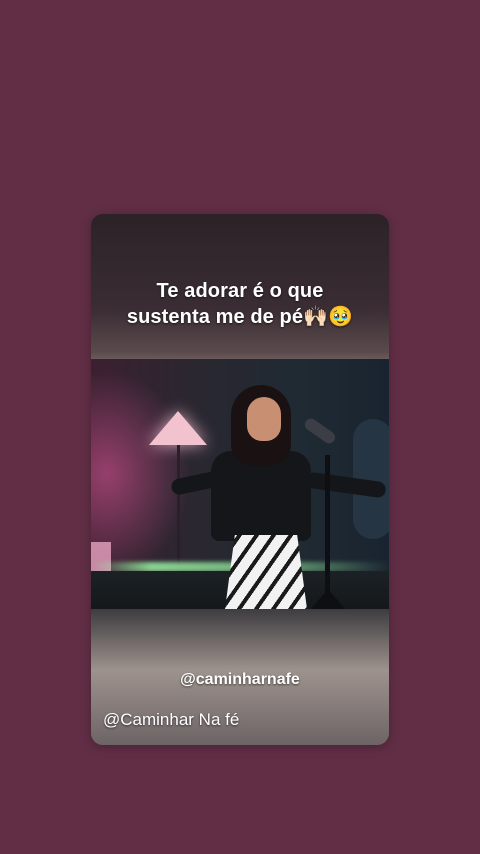 This screenshot has height=854, width=480. I want to click on story-caption: Te adorar é o que sustenta me de pé🙌🏻🥹, so click(240, 304).